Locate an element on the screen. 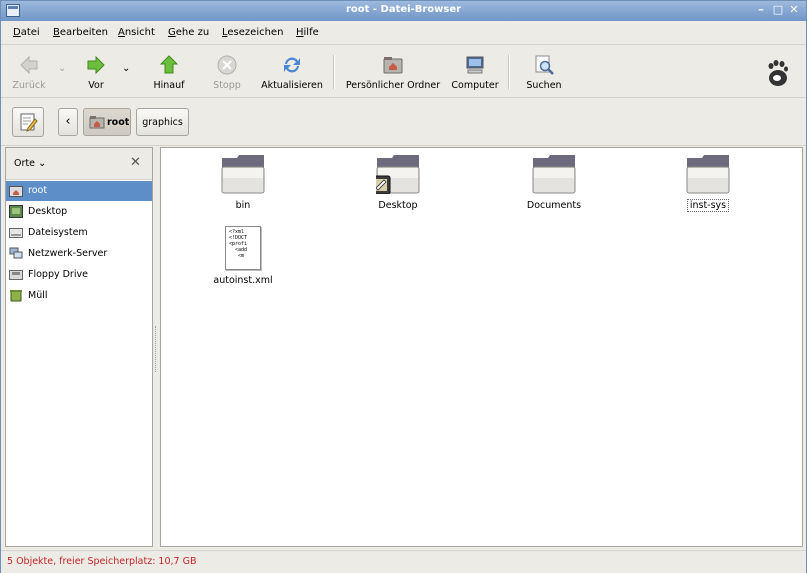 The image size is (807, 573). chevron-down-icon: ⌄ is located at coordinates (42, 163).